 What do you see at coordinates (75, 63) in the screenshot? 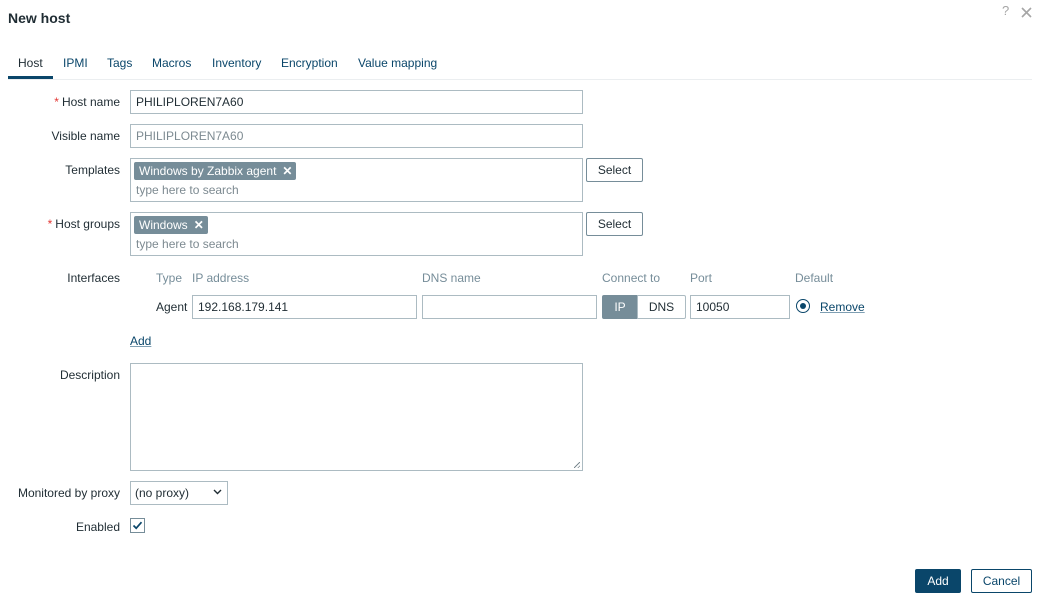
I see `tab-ipmi: IPMI` at bounding box center [75, 63].